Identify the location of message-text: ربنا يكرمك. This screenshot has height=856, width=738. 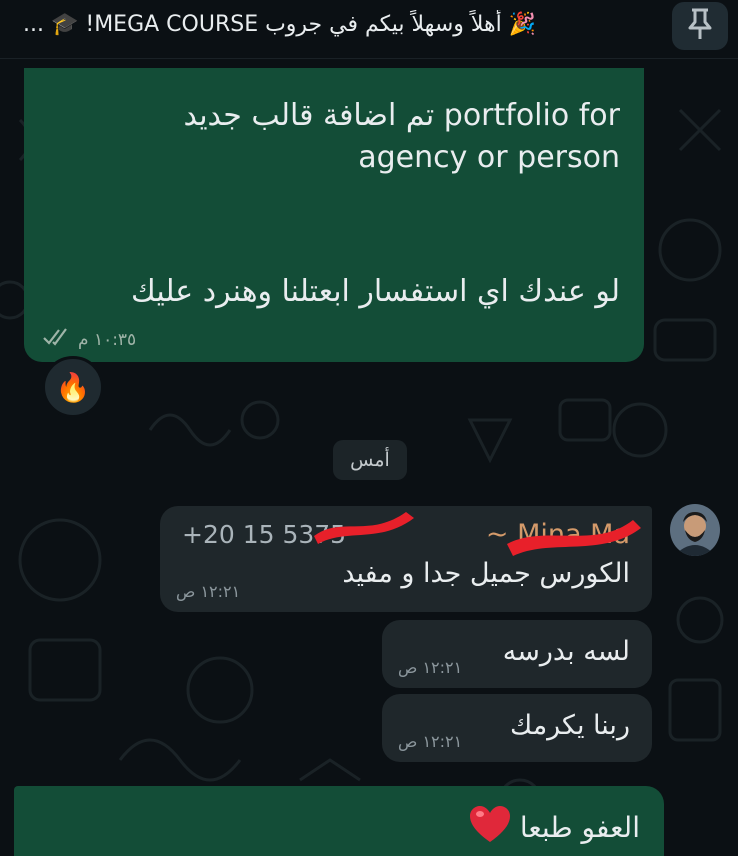
(569, 725).